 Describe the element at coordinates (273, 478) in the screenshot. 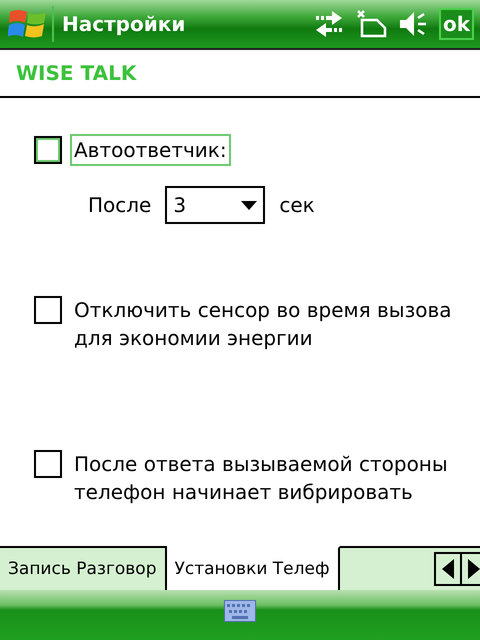

I see `checkbox-label: После ответа вызываемой стороны телефон начинает вибрировать` at that location.